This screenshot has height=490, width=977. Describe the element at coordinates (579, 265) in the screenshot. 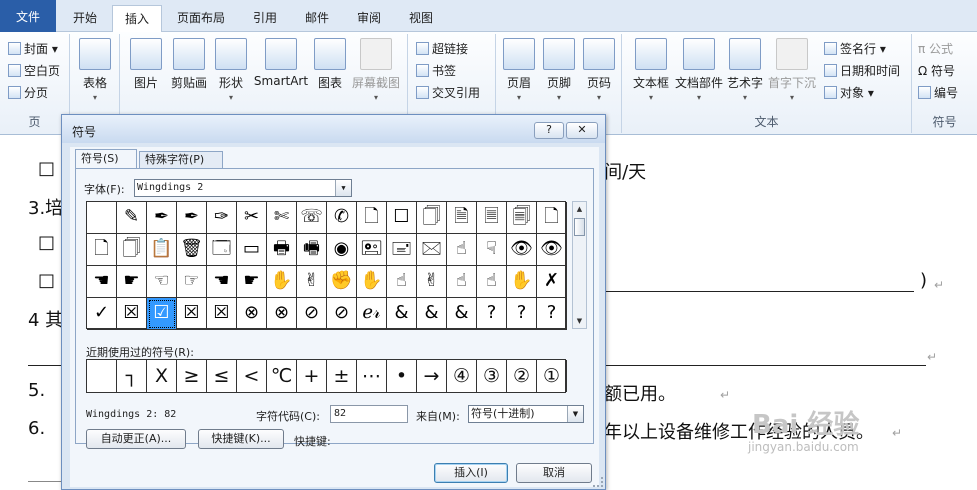

I see `symbol-grid-scrollbar: ▲ ▼` at that location.